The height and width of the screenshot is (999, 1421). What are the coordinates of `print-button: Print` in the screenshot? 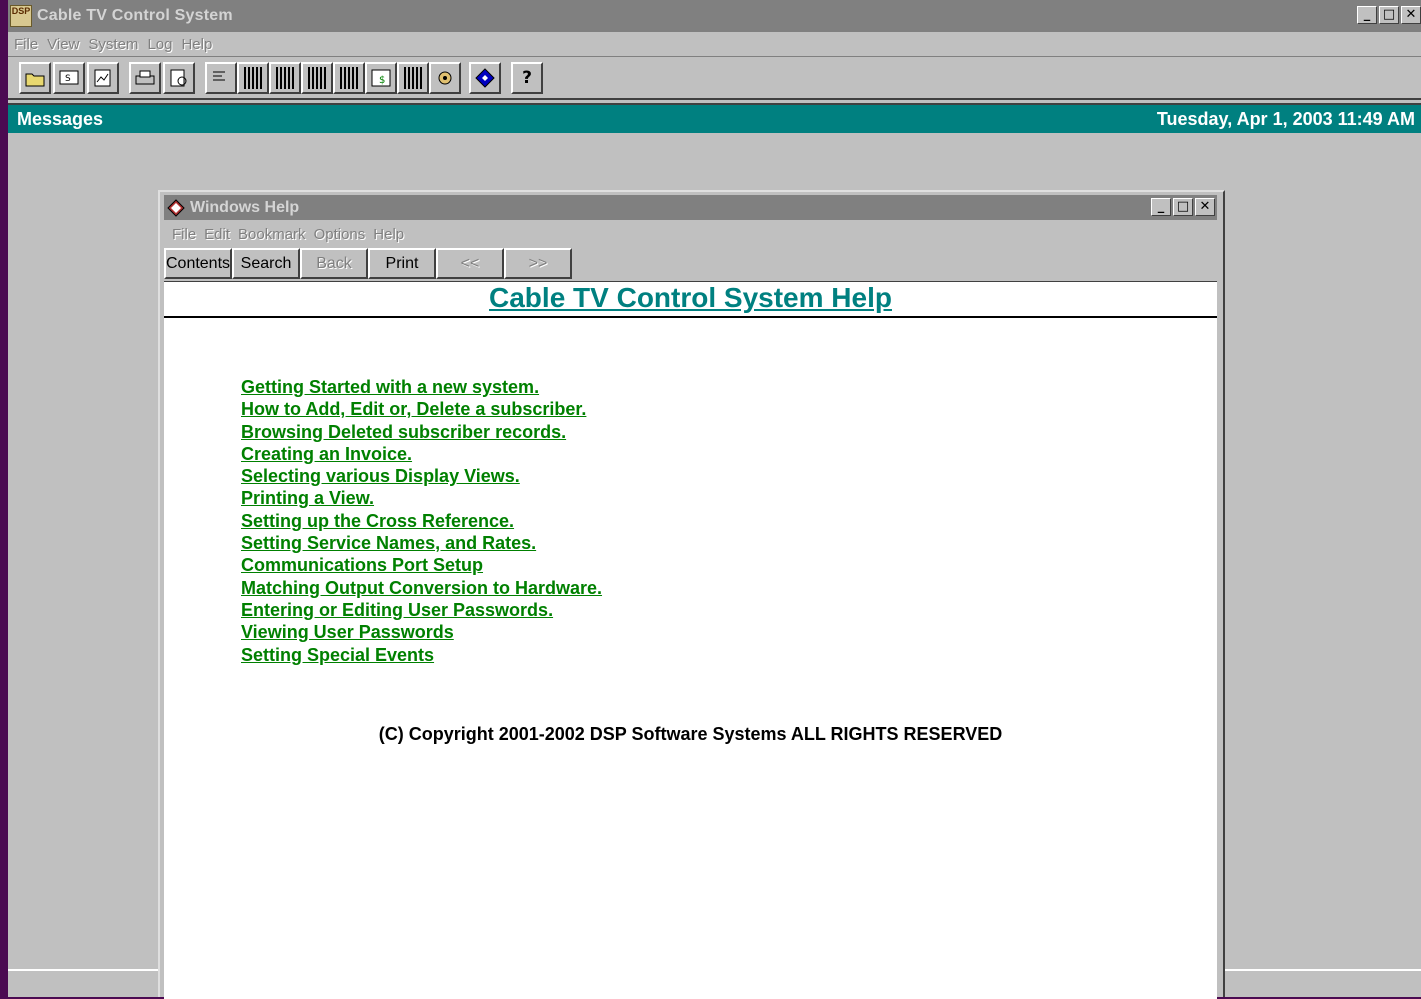 It's located at (402, 263).